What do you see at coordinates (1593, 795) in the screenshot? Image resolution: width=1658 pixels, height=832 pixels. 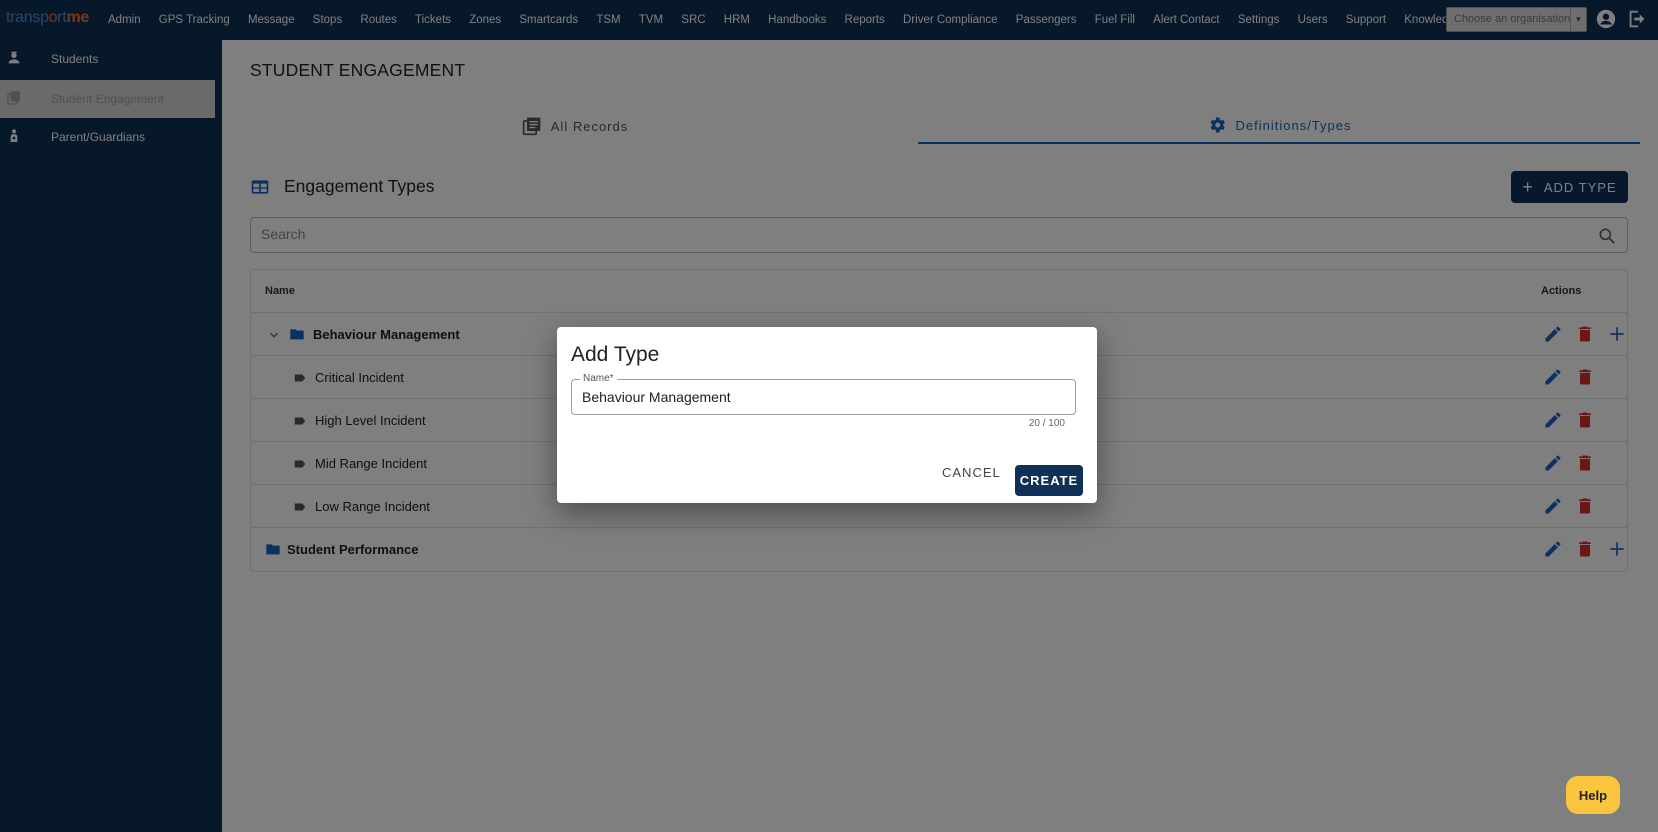 I see `help-button: Help` at bounding box center [1593, 795].